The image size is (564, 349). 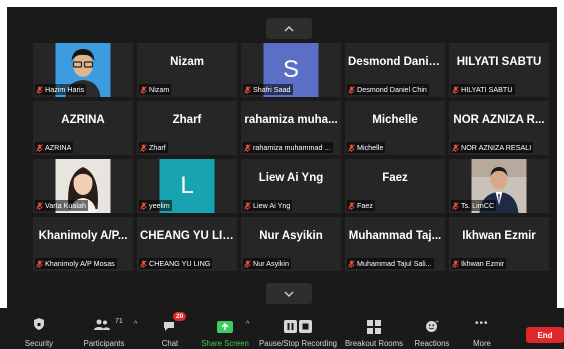 What do you see at coordinates (370, 147) in the screenshot?
I see `participant-name-text: Michelle` at bounding box center [370, 147].